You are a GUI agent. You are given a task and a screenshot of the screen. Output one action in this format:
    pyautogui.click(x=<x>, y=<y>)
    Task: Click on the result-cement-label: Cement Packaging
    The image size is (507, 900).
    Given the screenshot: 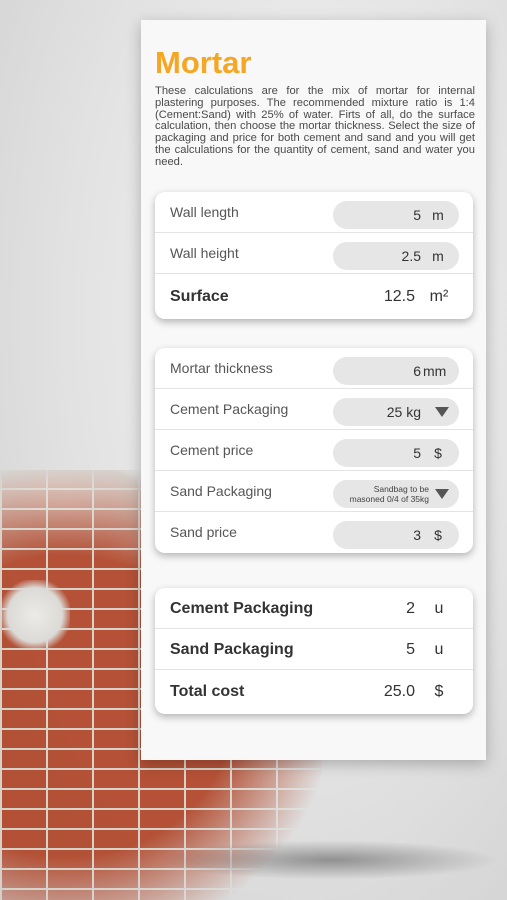 What is the action you would take?
    pyautogui.click(x=242, y=608)
    